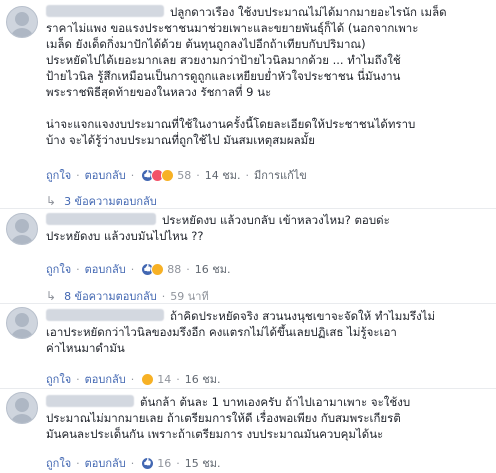 This screenshot has width=496, height=473. Describe the element at coordinates (148, 463) in the screenshot. I see `like-reaction-icon` at that location.